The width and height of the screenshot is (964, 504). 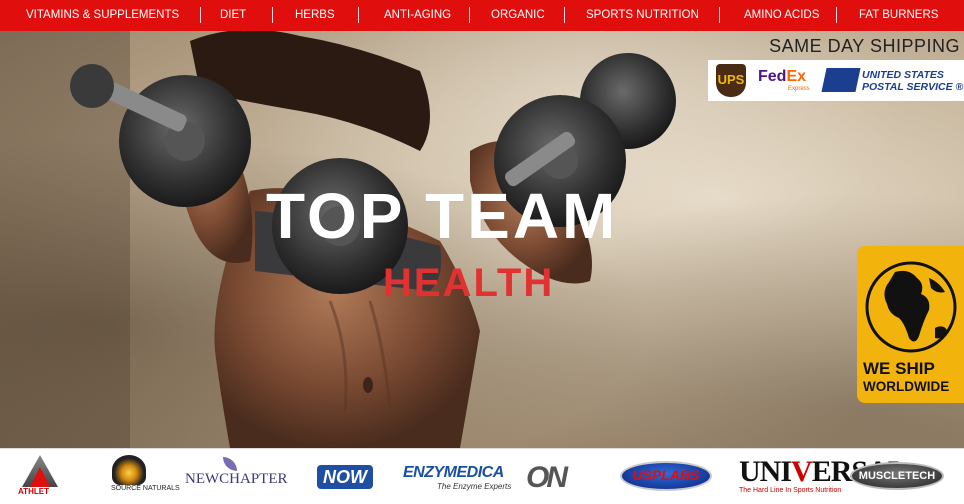 I want to click on fedex-express-label: Express, so click(x=799, y=89).